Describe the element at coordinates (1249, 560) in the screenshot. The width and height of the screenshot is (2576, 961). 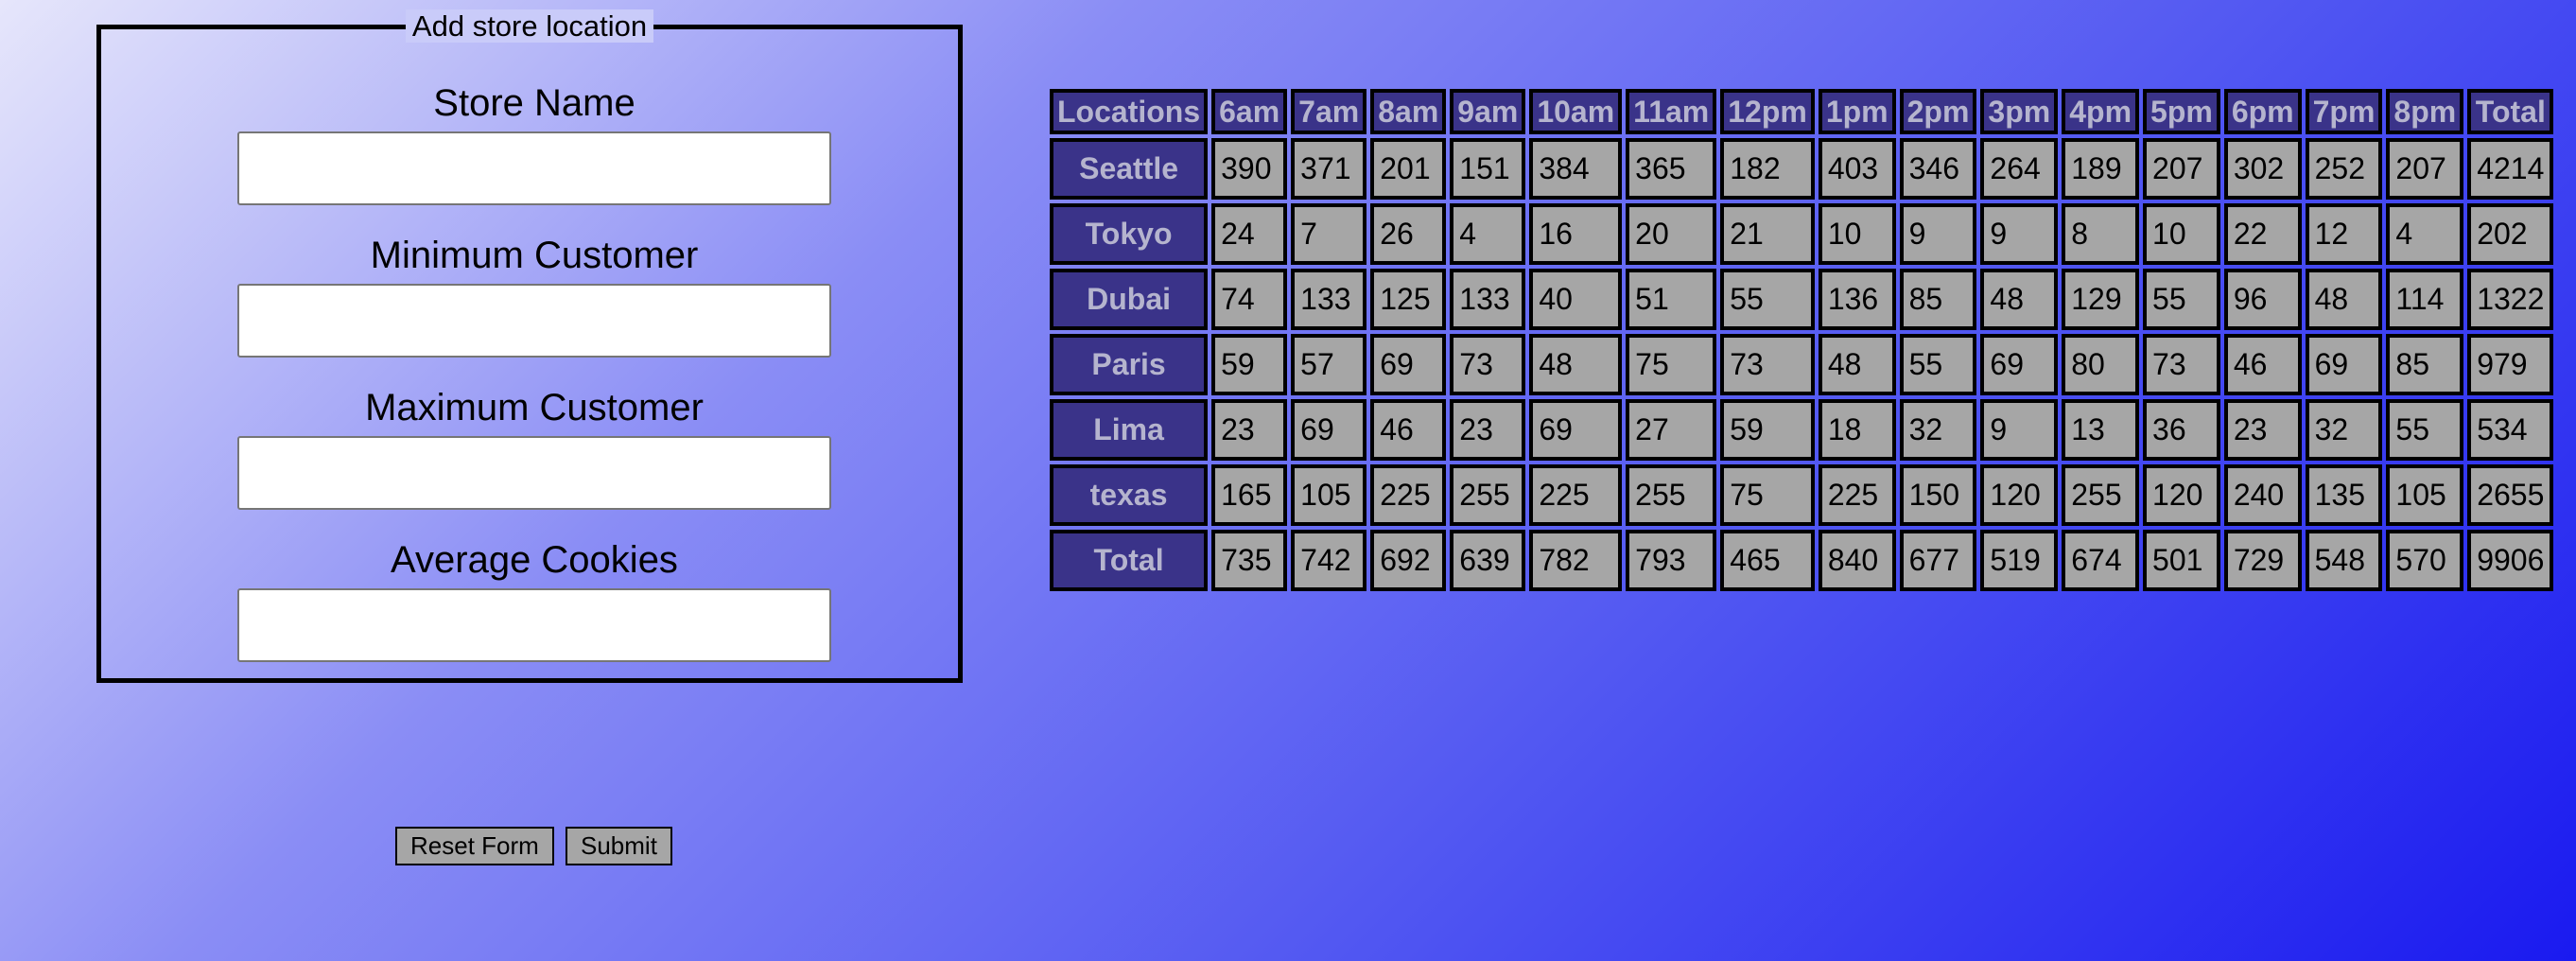
I see `hourly-sales-cell: 735` at that location.